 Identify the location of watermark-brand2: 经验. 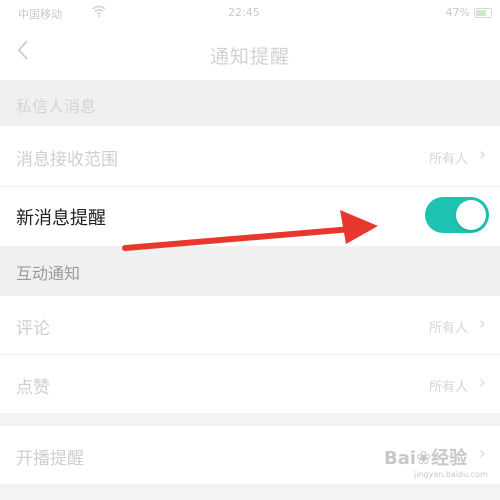
(449, 458).